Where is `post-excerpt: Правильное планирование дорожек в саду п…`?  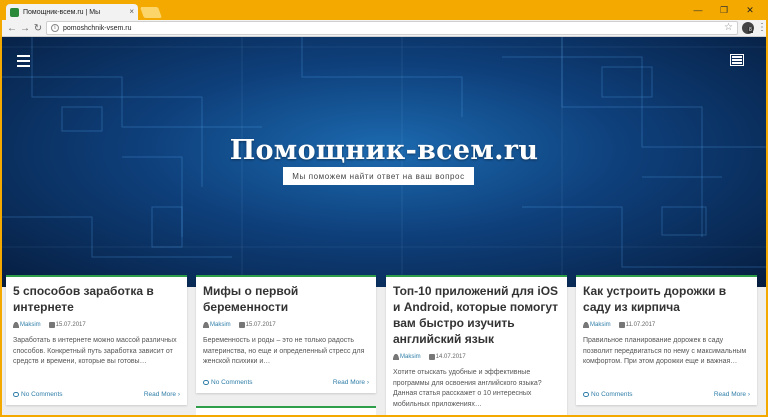
post-excerpt: Правильное планирование дорожек в саду п… is located at coordinates (665, 351).